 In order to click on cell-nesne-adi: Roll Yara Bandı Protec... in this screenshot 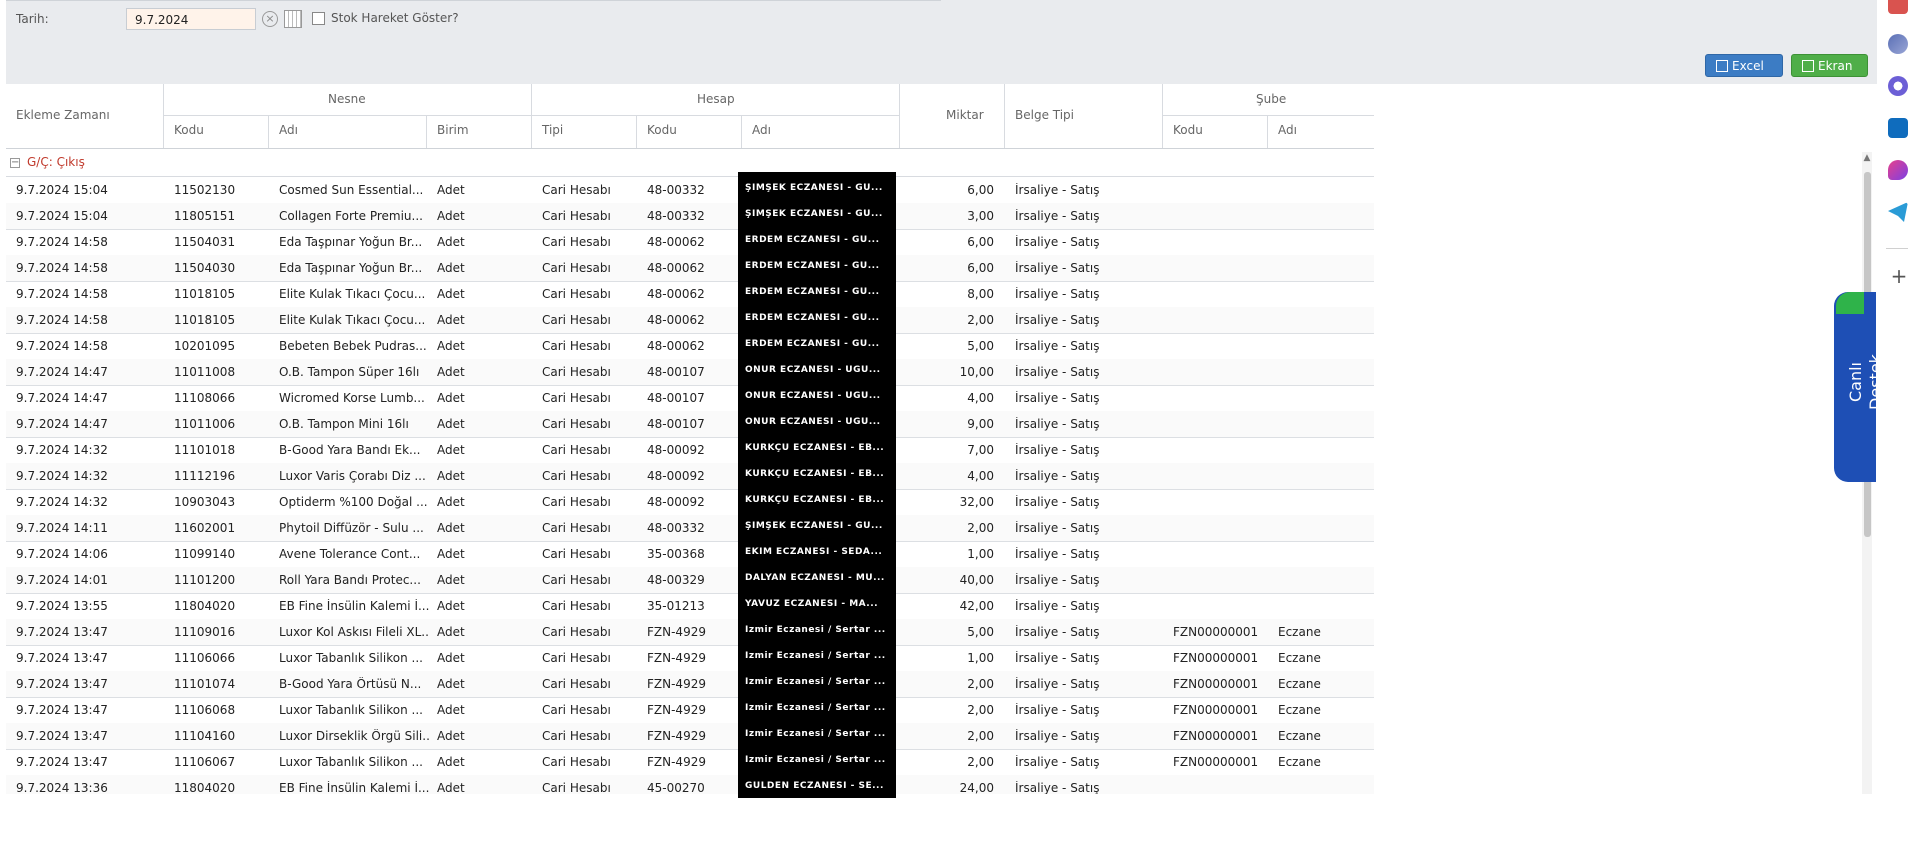, I will do `click(350, 580)`.